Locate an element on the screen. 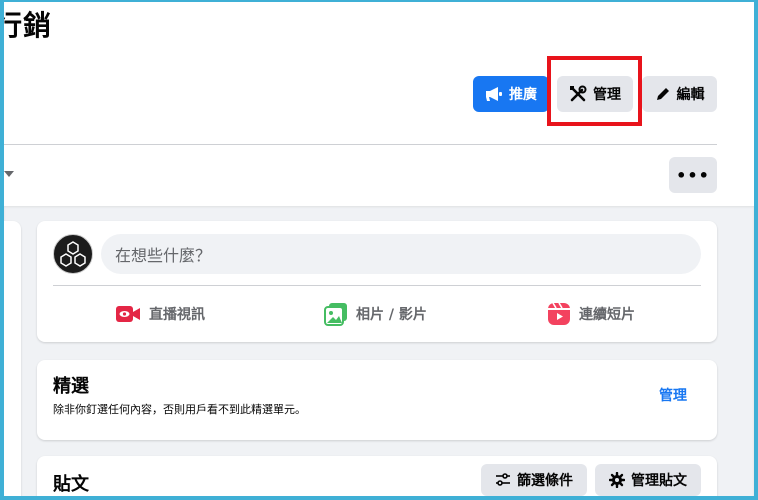 Image resolution: width=758 pixels, height=500 pixels. featured-manage-link: 管理 is located at coordinates (673, 395).